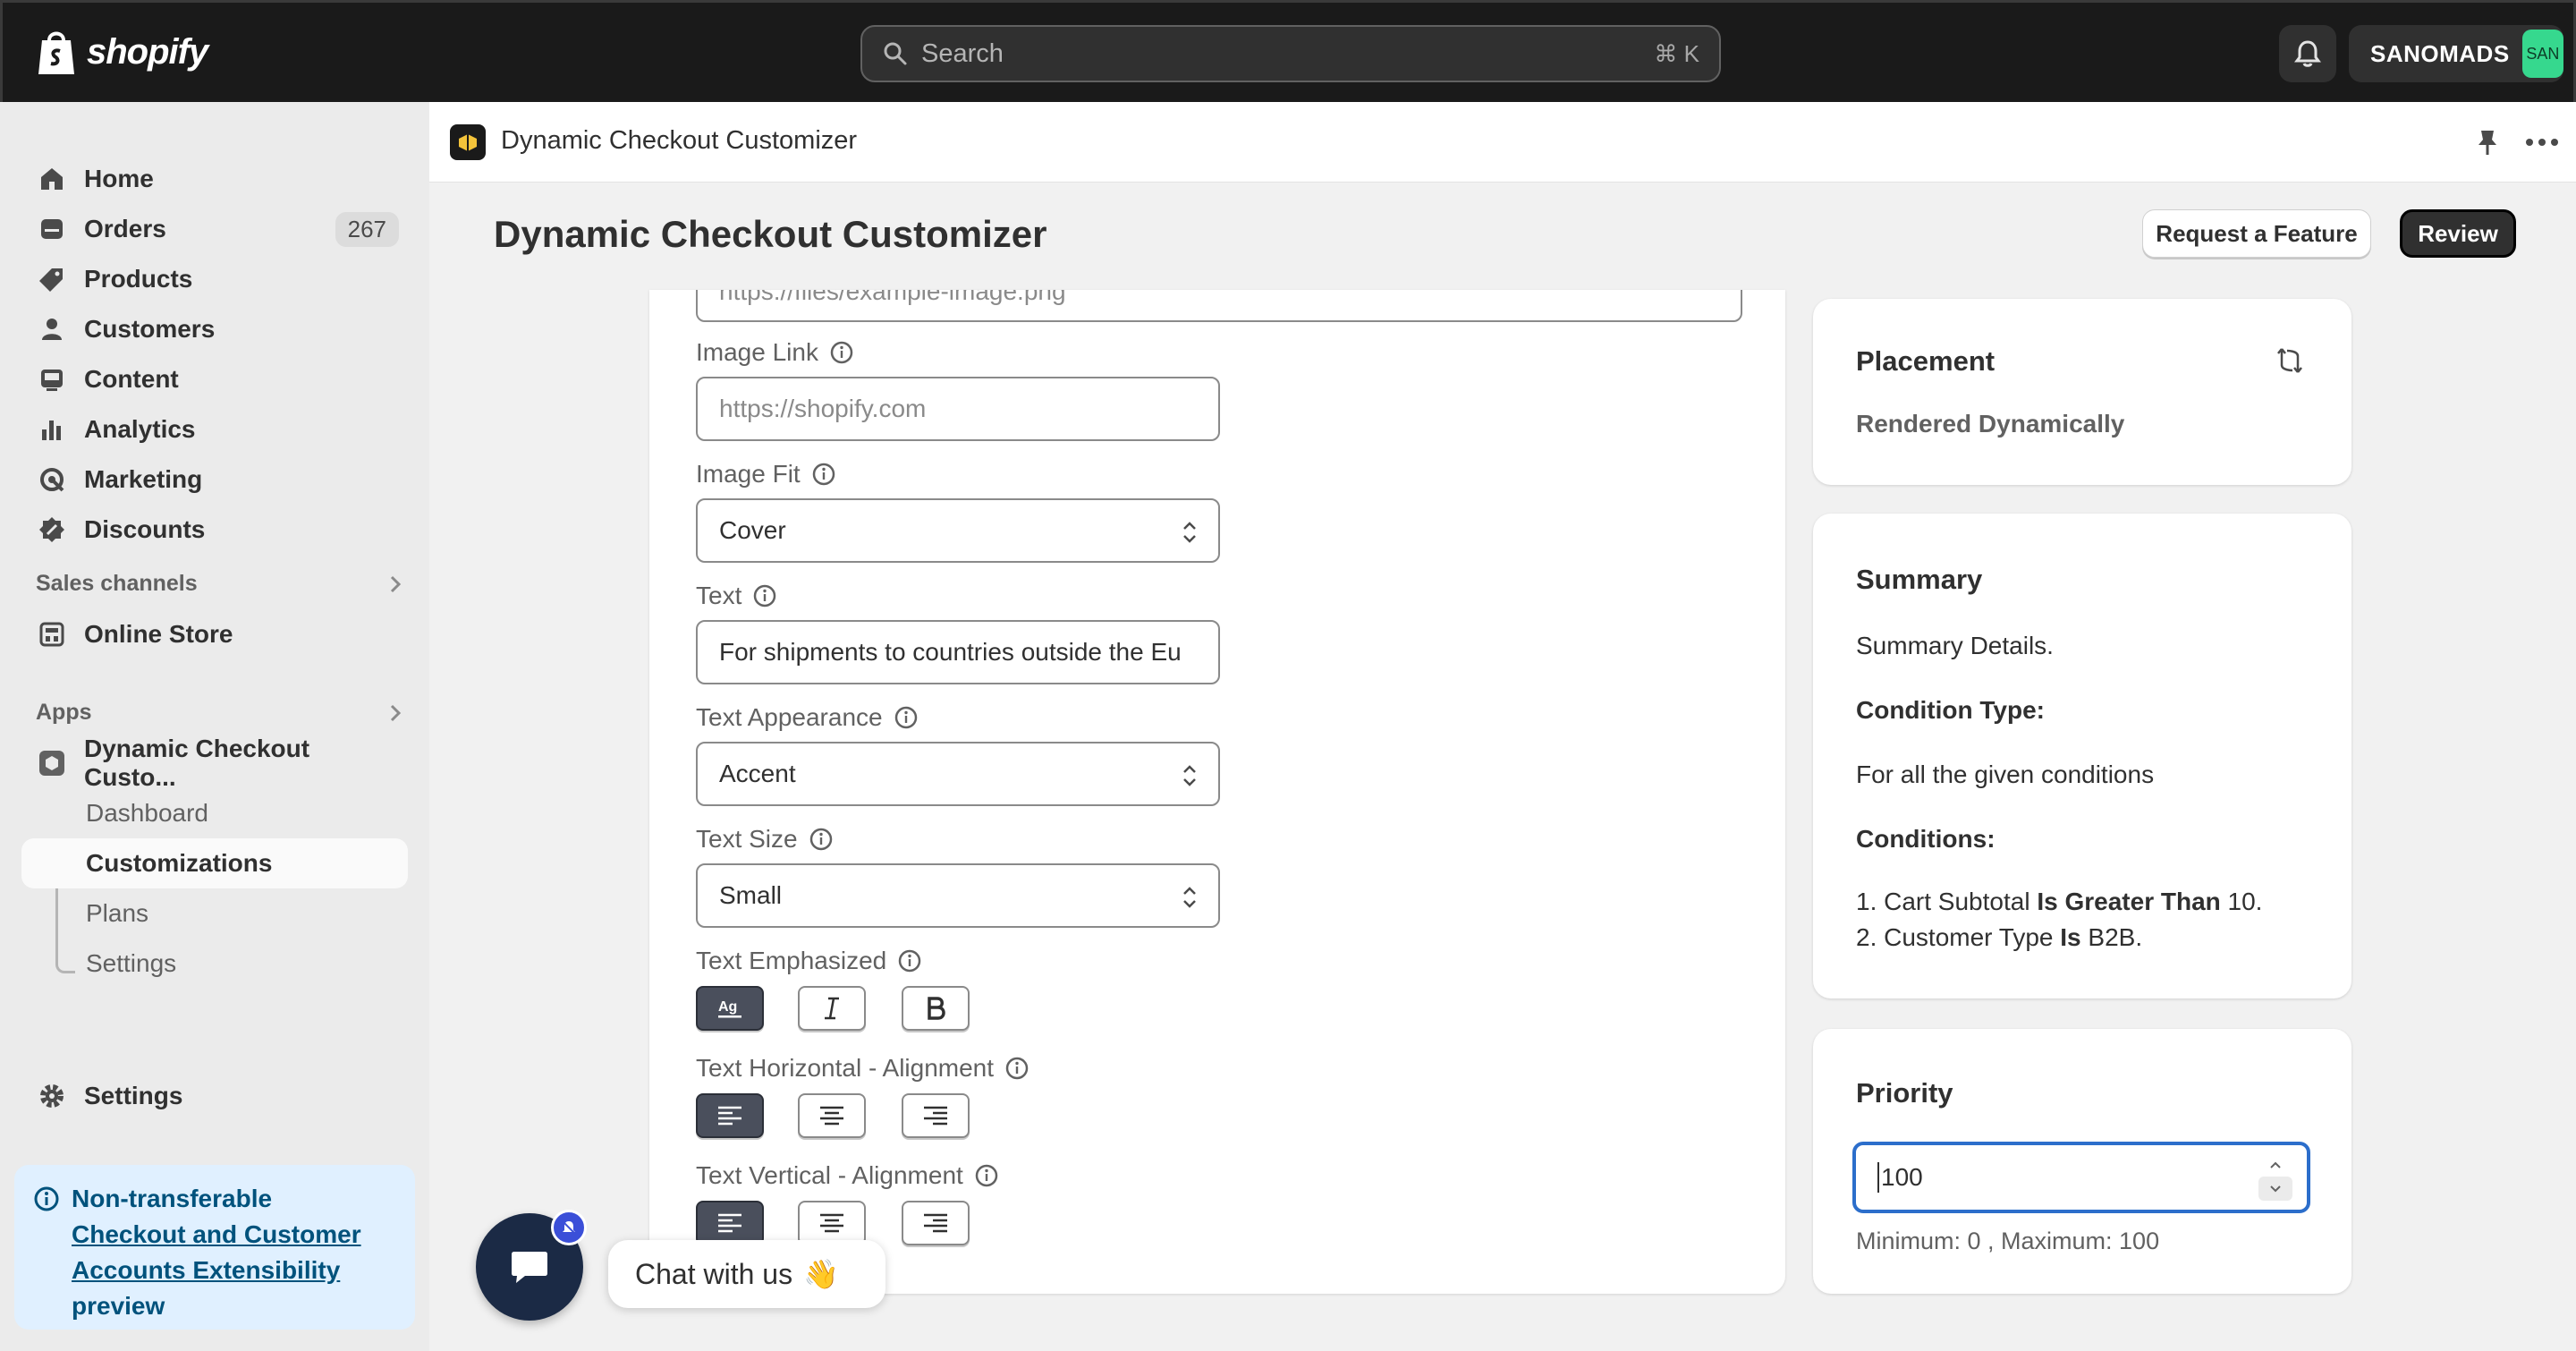  What do you see at coordinates (219, 713) in the screenshot?
I see `apps-heading: Apps` at bounding box center [219, 713].